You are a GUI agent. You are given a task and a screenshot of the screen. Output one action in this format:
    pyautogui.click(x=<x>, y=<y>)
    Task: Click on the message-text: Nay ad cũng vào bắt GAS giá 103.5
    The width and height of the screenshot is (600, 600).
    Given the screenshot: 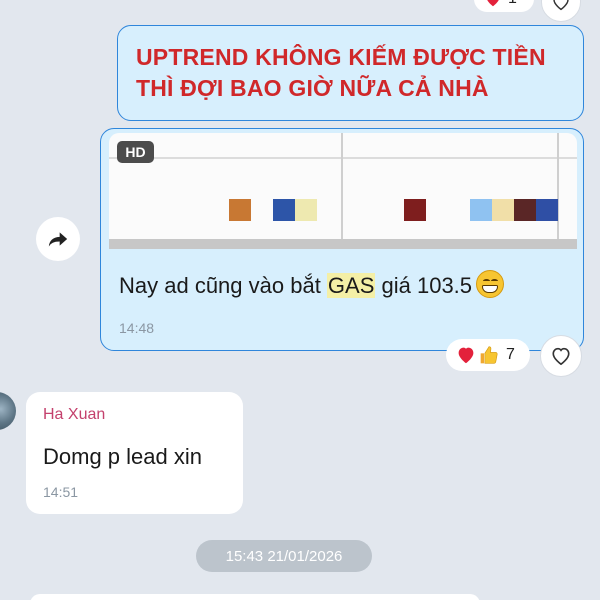 What is the action you would take?
    pyautogui.click(x=312, y=285)
    